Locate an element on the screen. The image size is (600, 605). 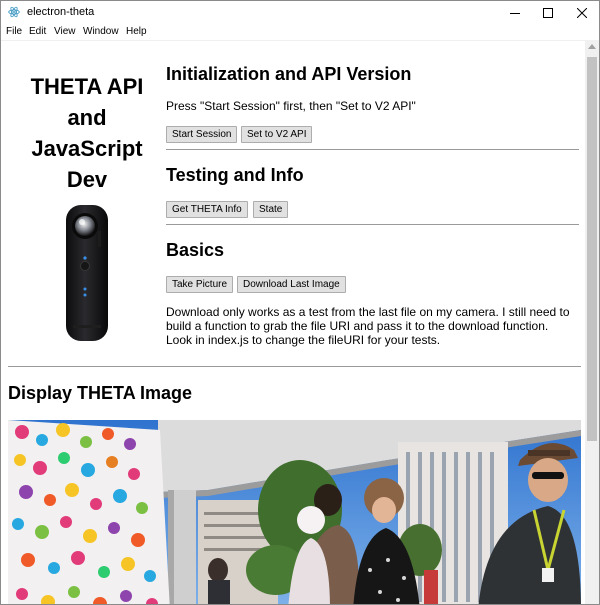
menu-file: File is located at coordinates (14, 31).